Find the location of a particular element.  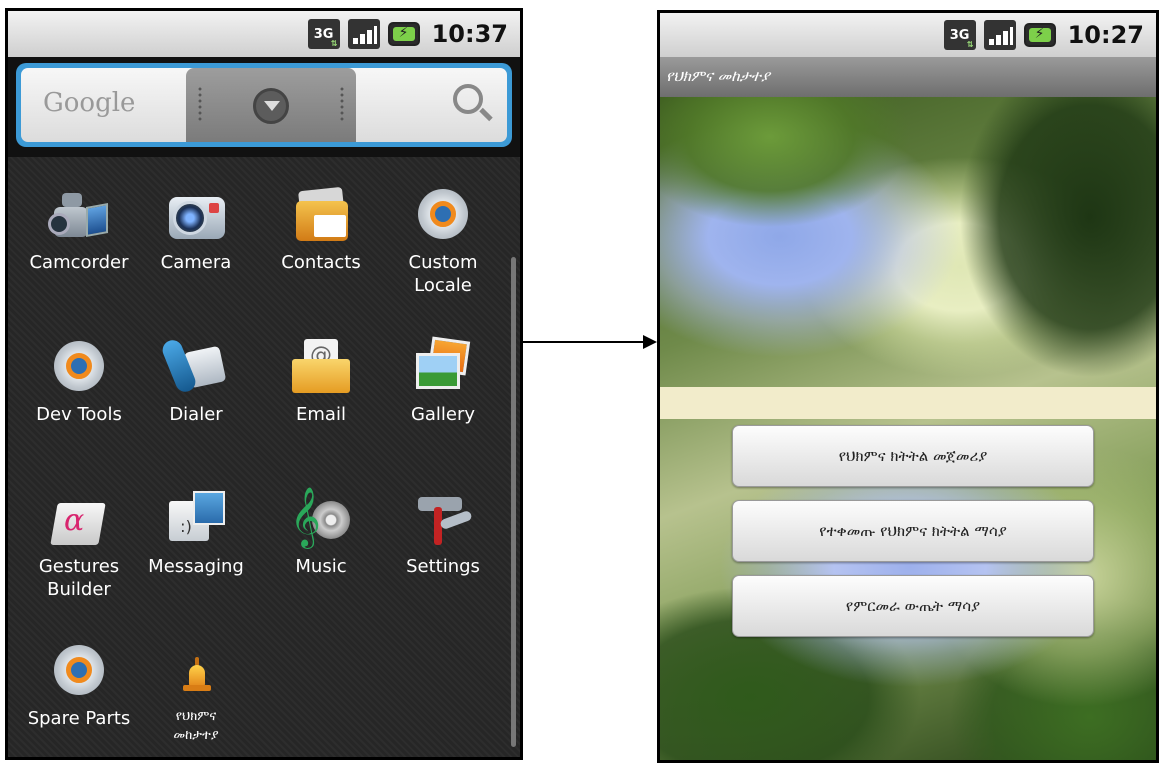

app-email: @ Email is located at coordinates (321, 380).